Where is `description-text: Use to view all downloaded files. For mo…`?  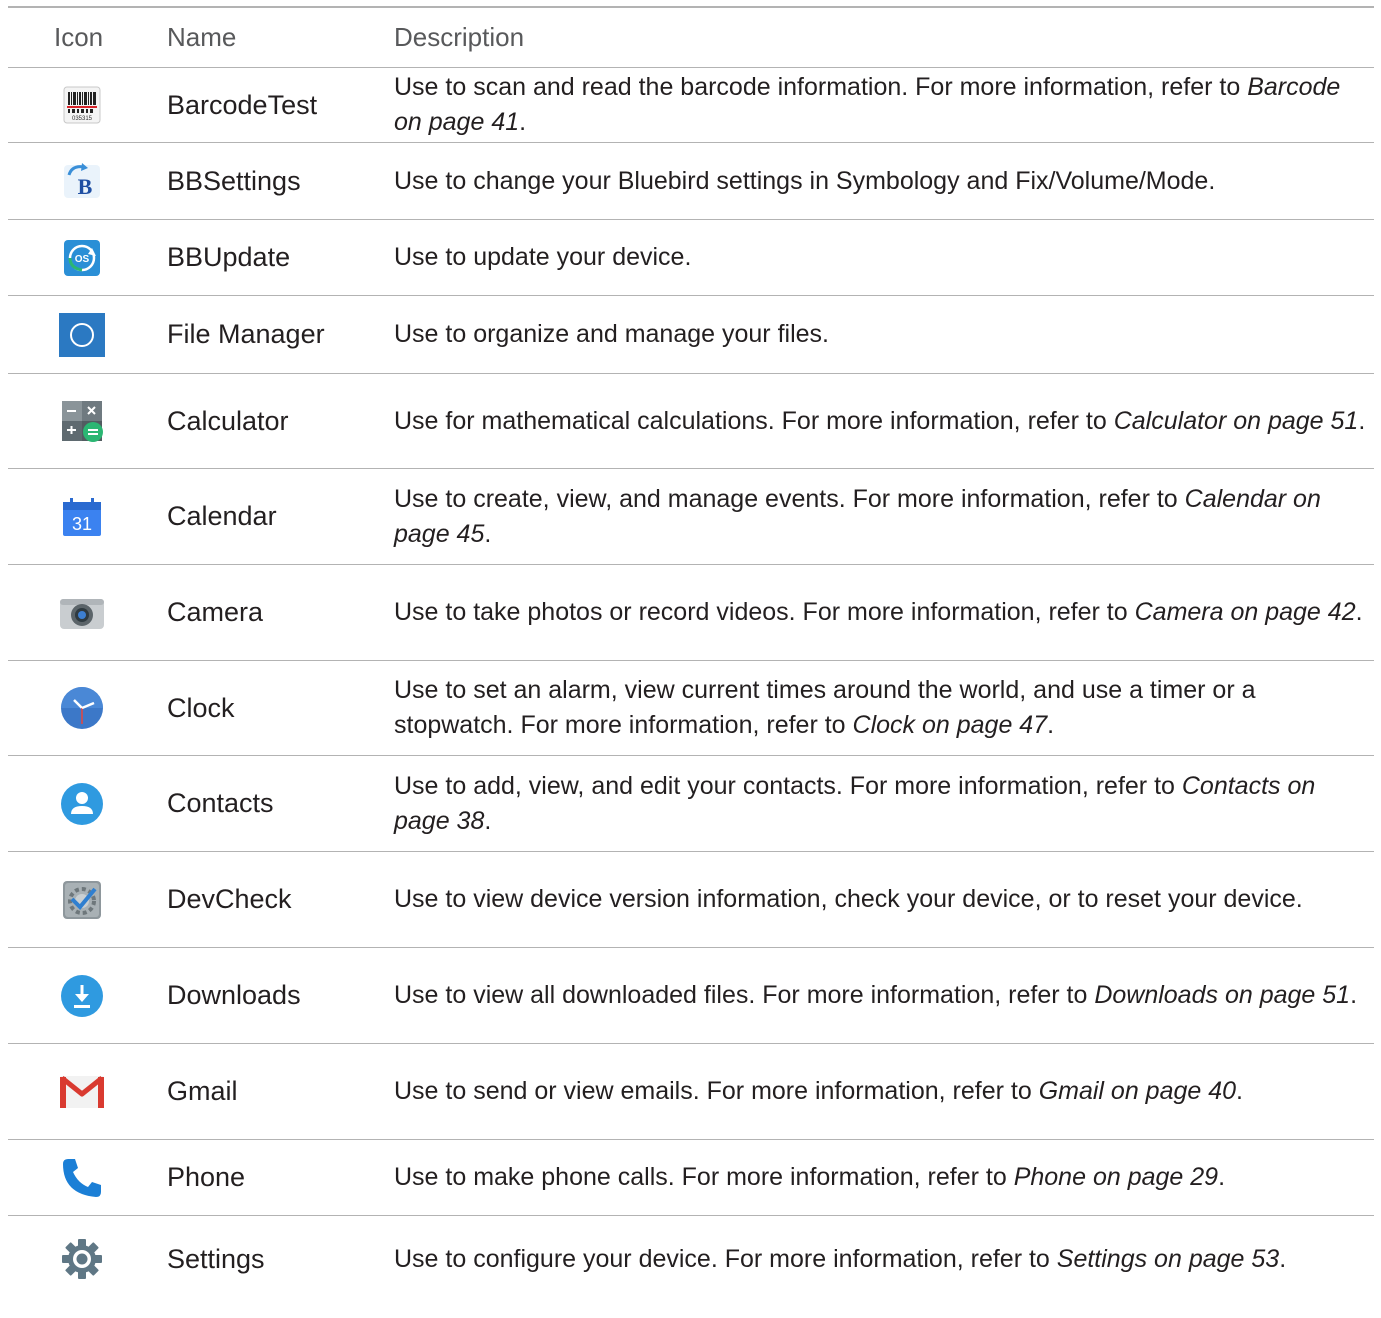 description-text: Use to view all downloaded files. For mo… is located at coordinates (744, 995).